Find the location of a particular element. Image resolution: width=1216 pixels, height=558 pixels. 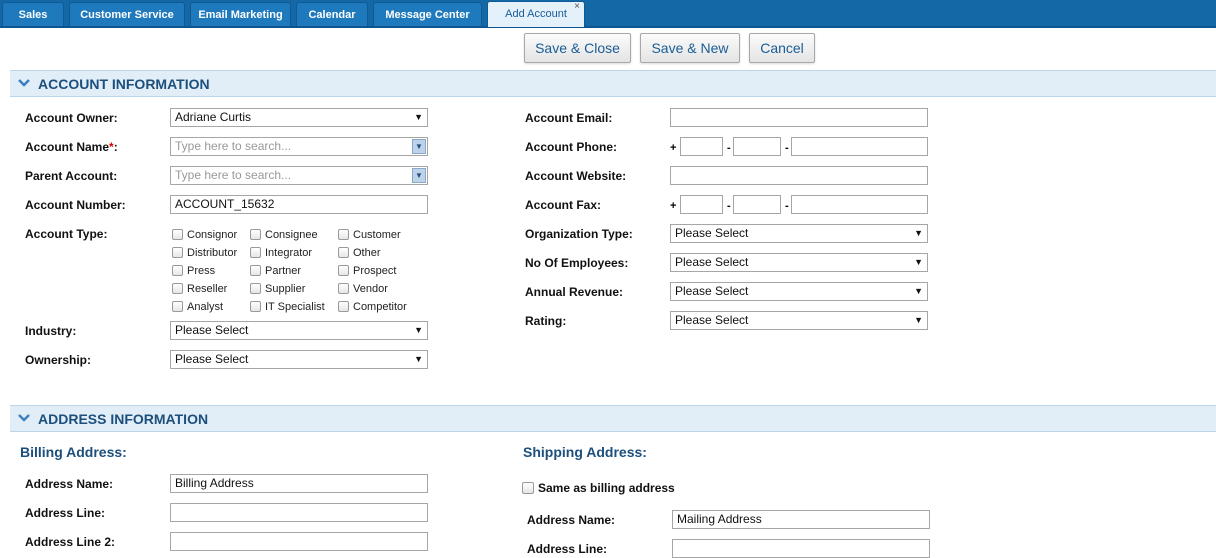

no-of-employees-select: Please Select ▼ is located at coordinates (799, 262).